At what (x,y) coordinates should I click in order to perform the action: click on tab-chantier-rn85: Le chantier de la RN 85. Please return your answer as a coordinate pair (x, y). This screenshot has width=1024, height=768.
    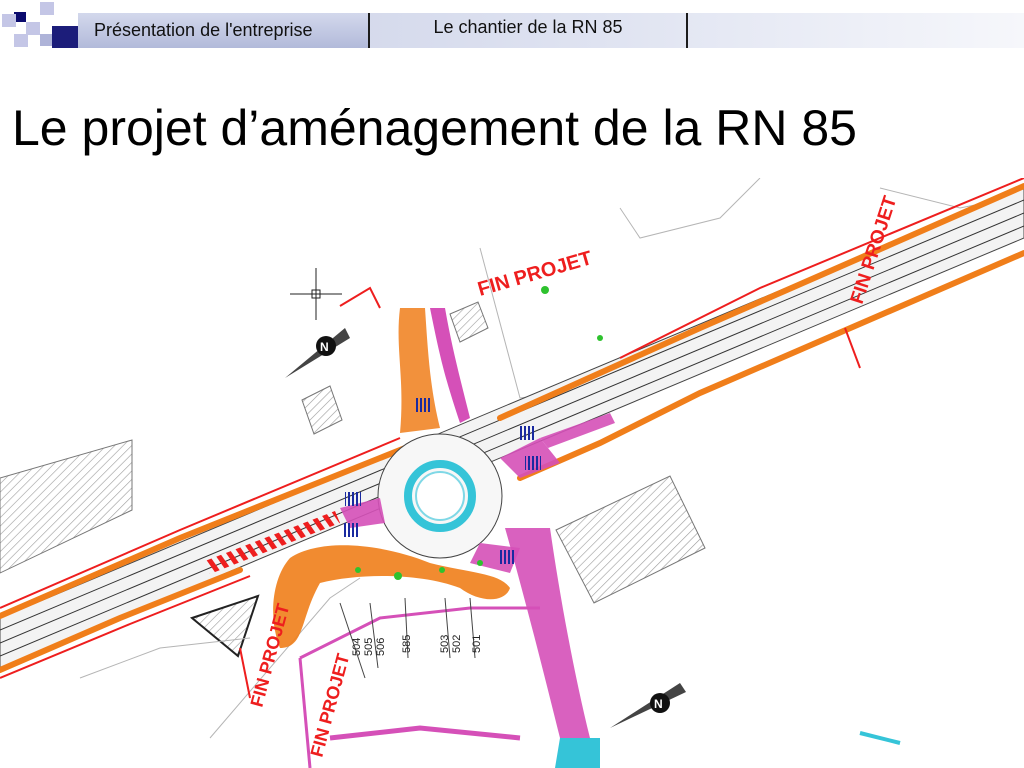
    Looking at the image, I should click on (529, 30).